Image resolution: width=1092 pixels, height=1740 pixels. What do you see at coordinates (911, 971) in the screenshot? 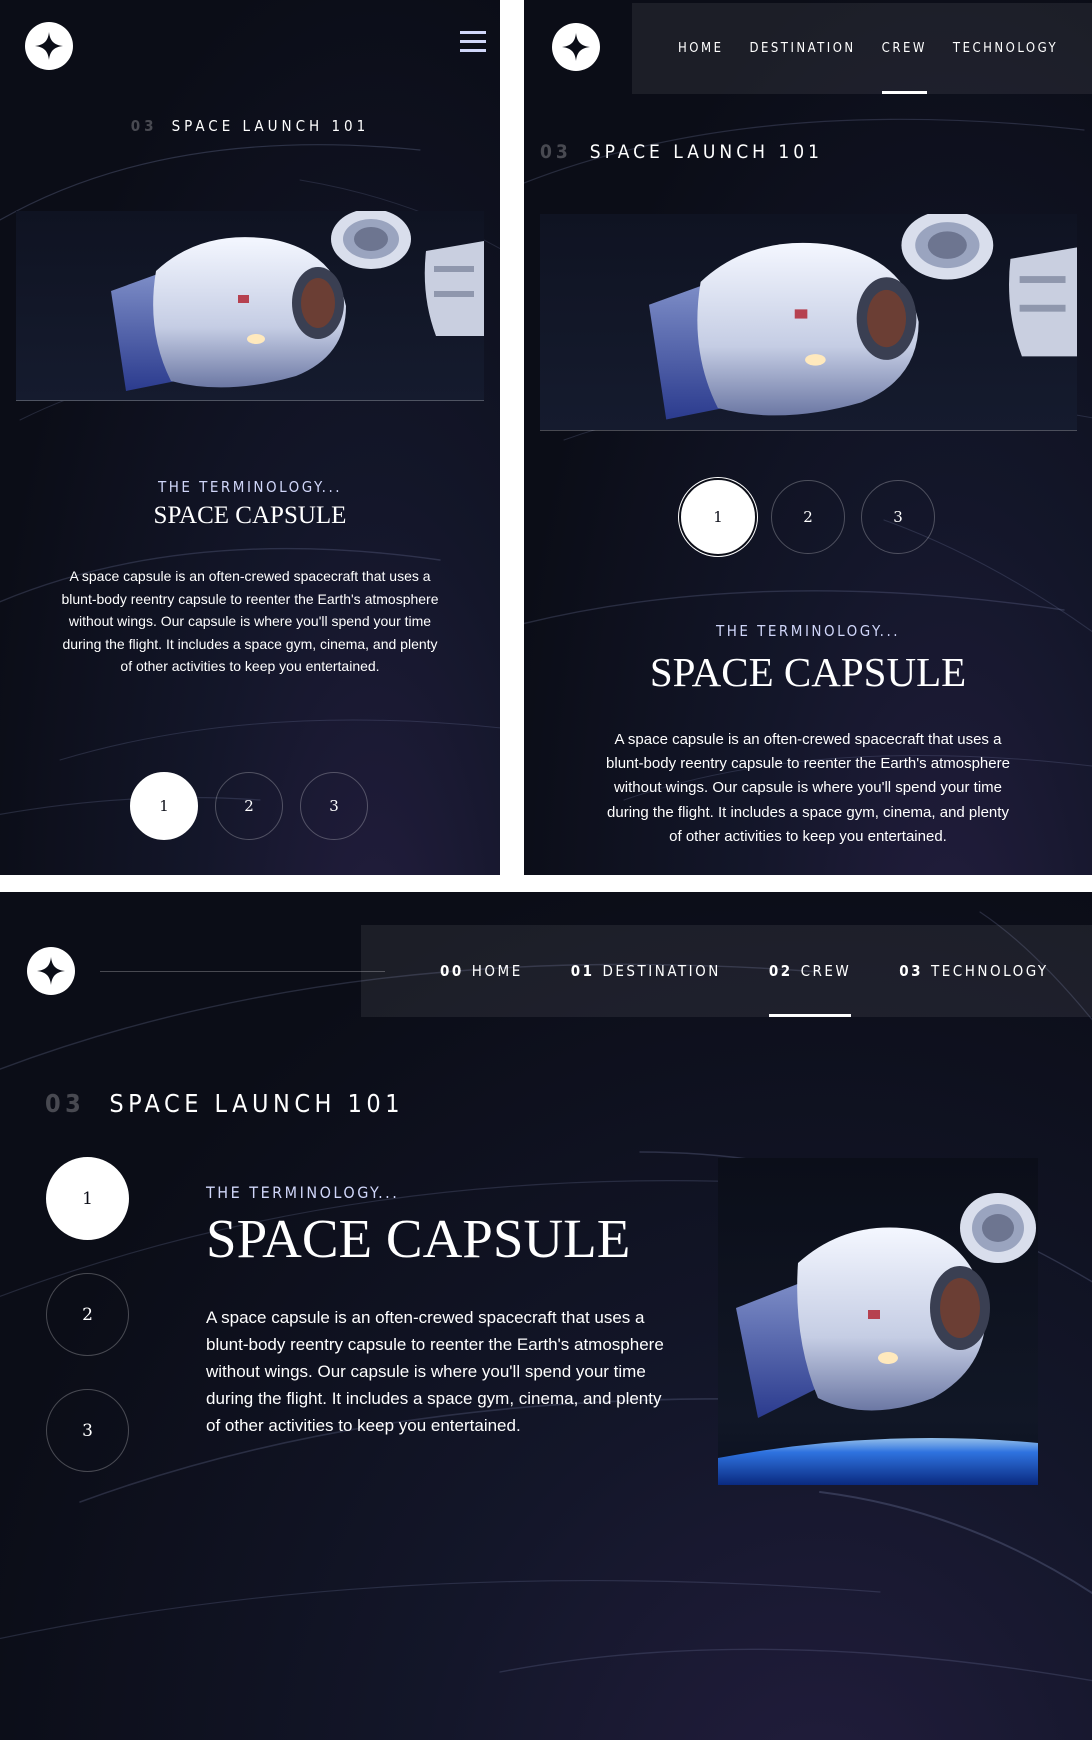
I see `nav-item-number: 03` at bounding box center [911, 971].